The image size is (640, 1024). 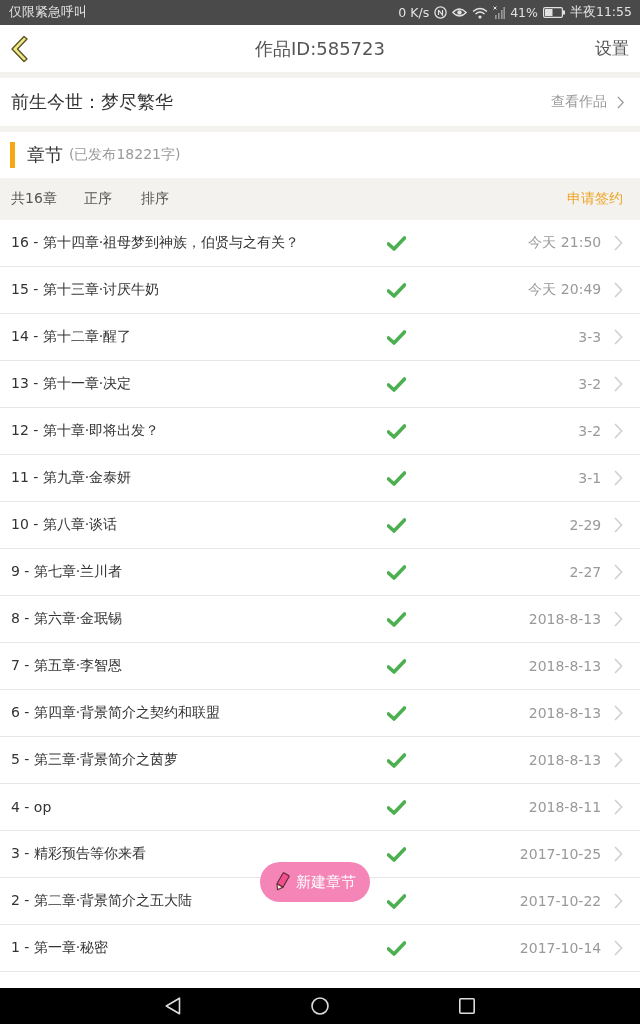 What do you see at coordinates (32, 807) in the screenshot?
I see `chapter-title: 4 - op` at bounding box center [32, 807].